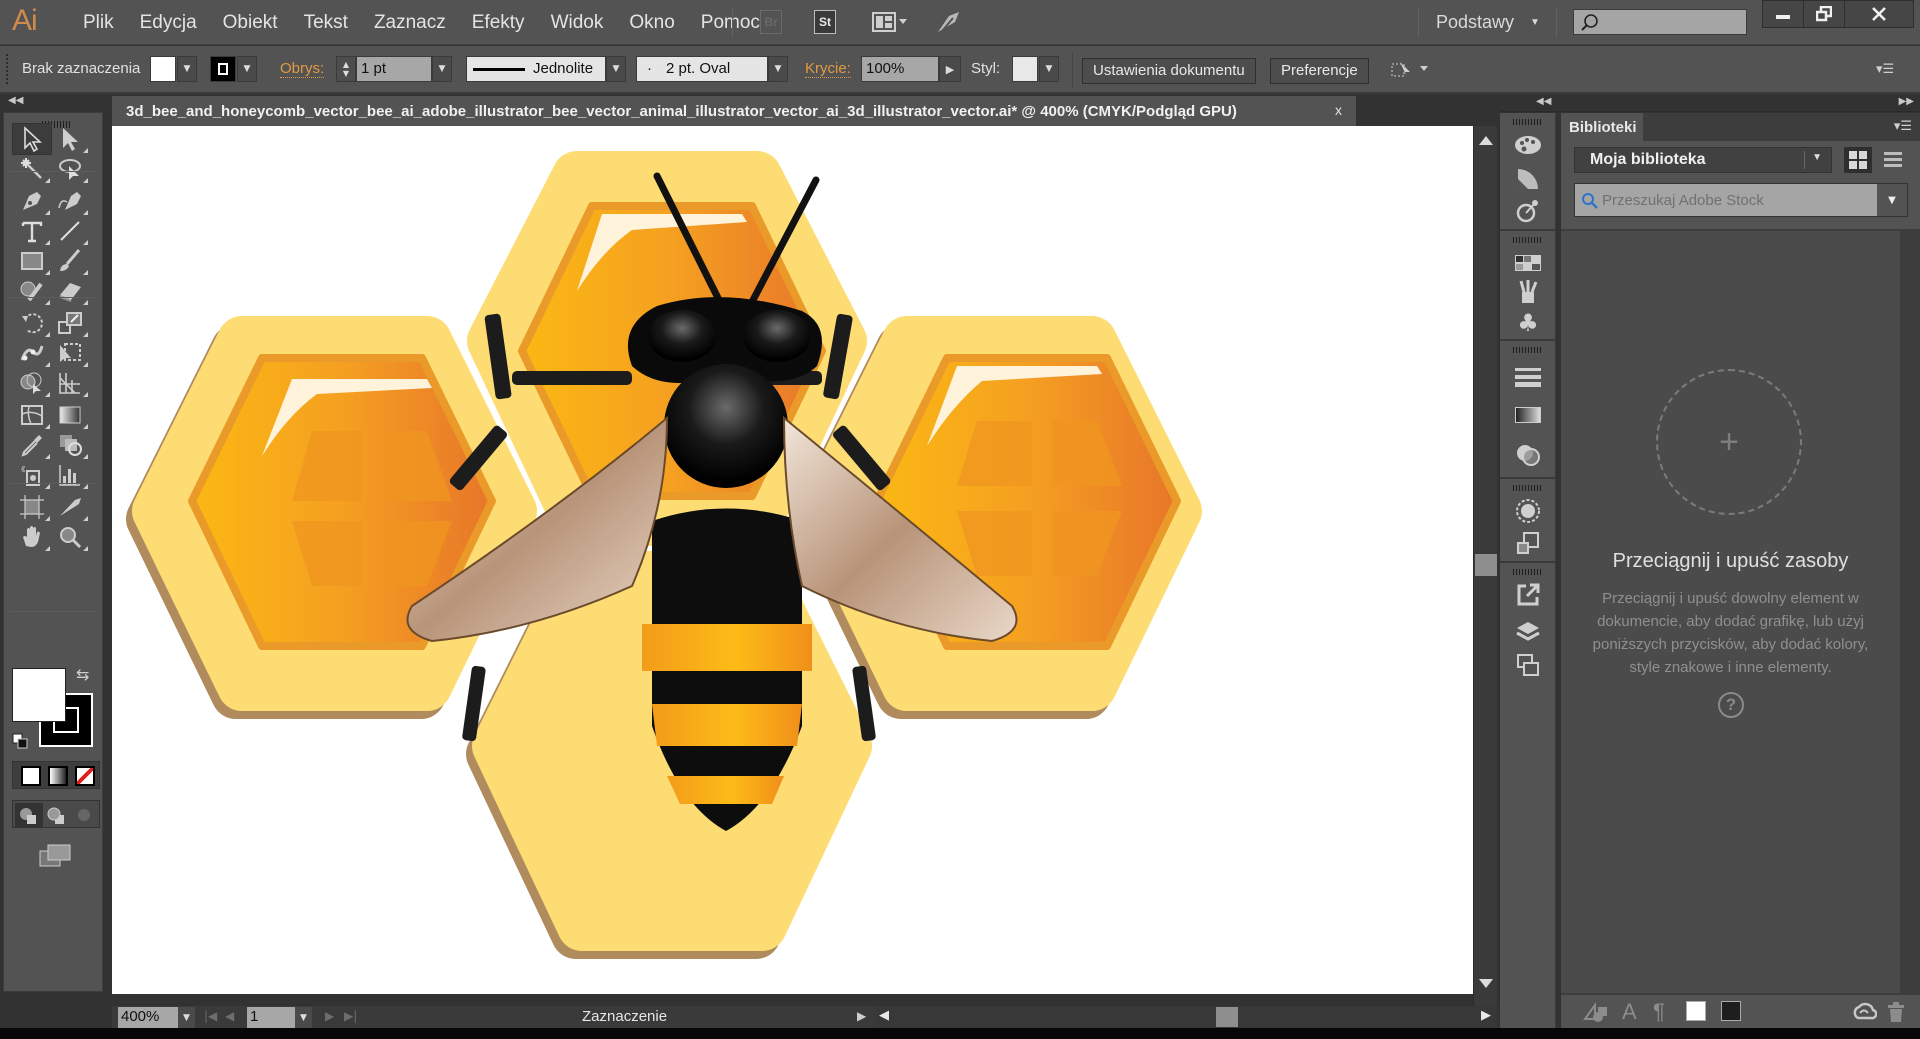 This screenshot has width=1920, height=1039. What do you see at coordinates (271, 1017) in the screenshot?
I see `artboard-number-input: 1` at bounding box center [271, 1017].